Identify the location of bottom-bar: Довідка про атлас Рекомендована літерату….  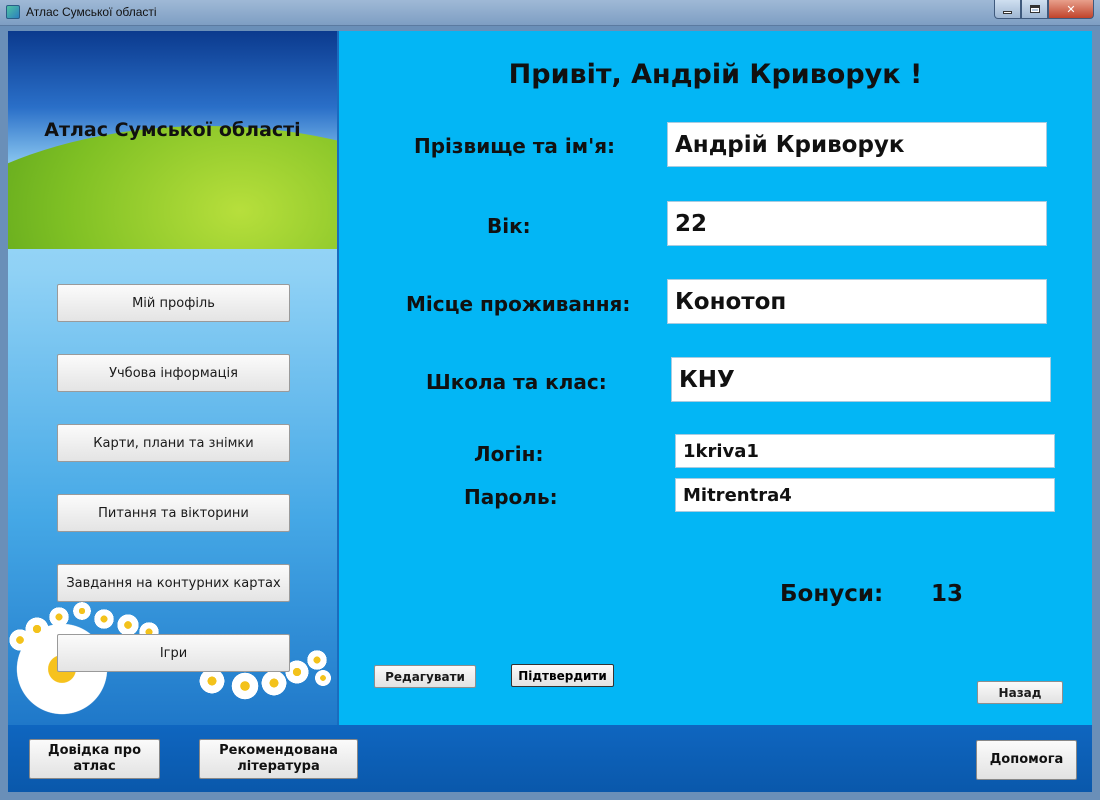
(550, 758).